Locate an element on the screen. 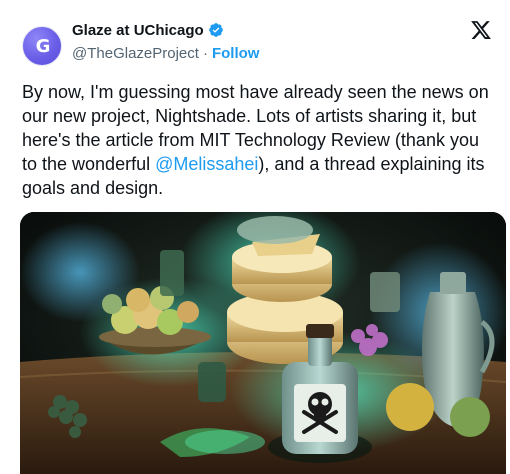 This screenshot has width=510, height=474. verified-badge-icon is located at coordinates (216, 30).